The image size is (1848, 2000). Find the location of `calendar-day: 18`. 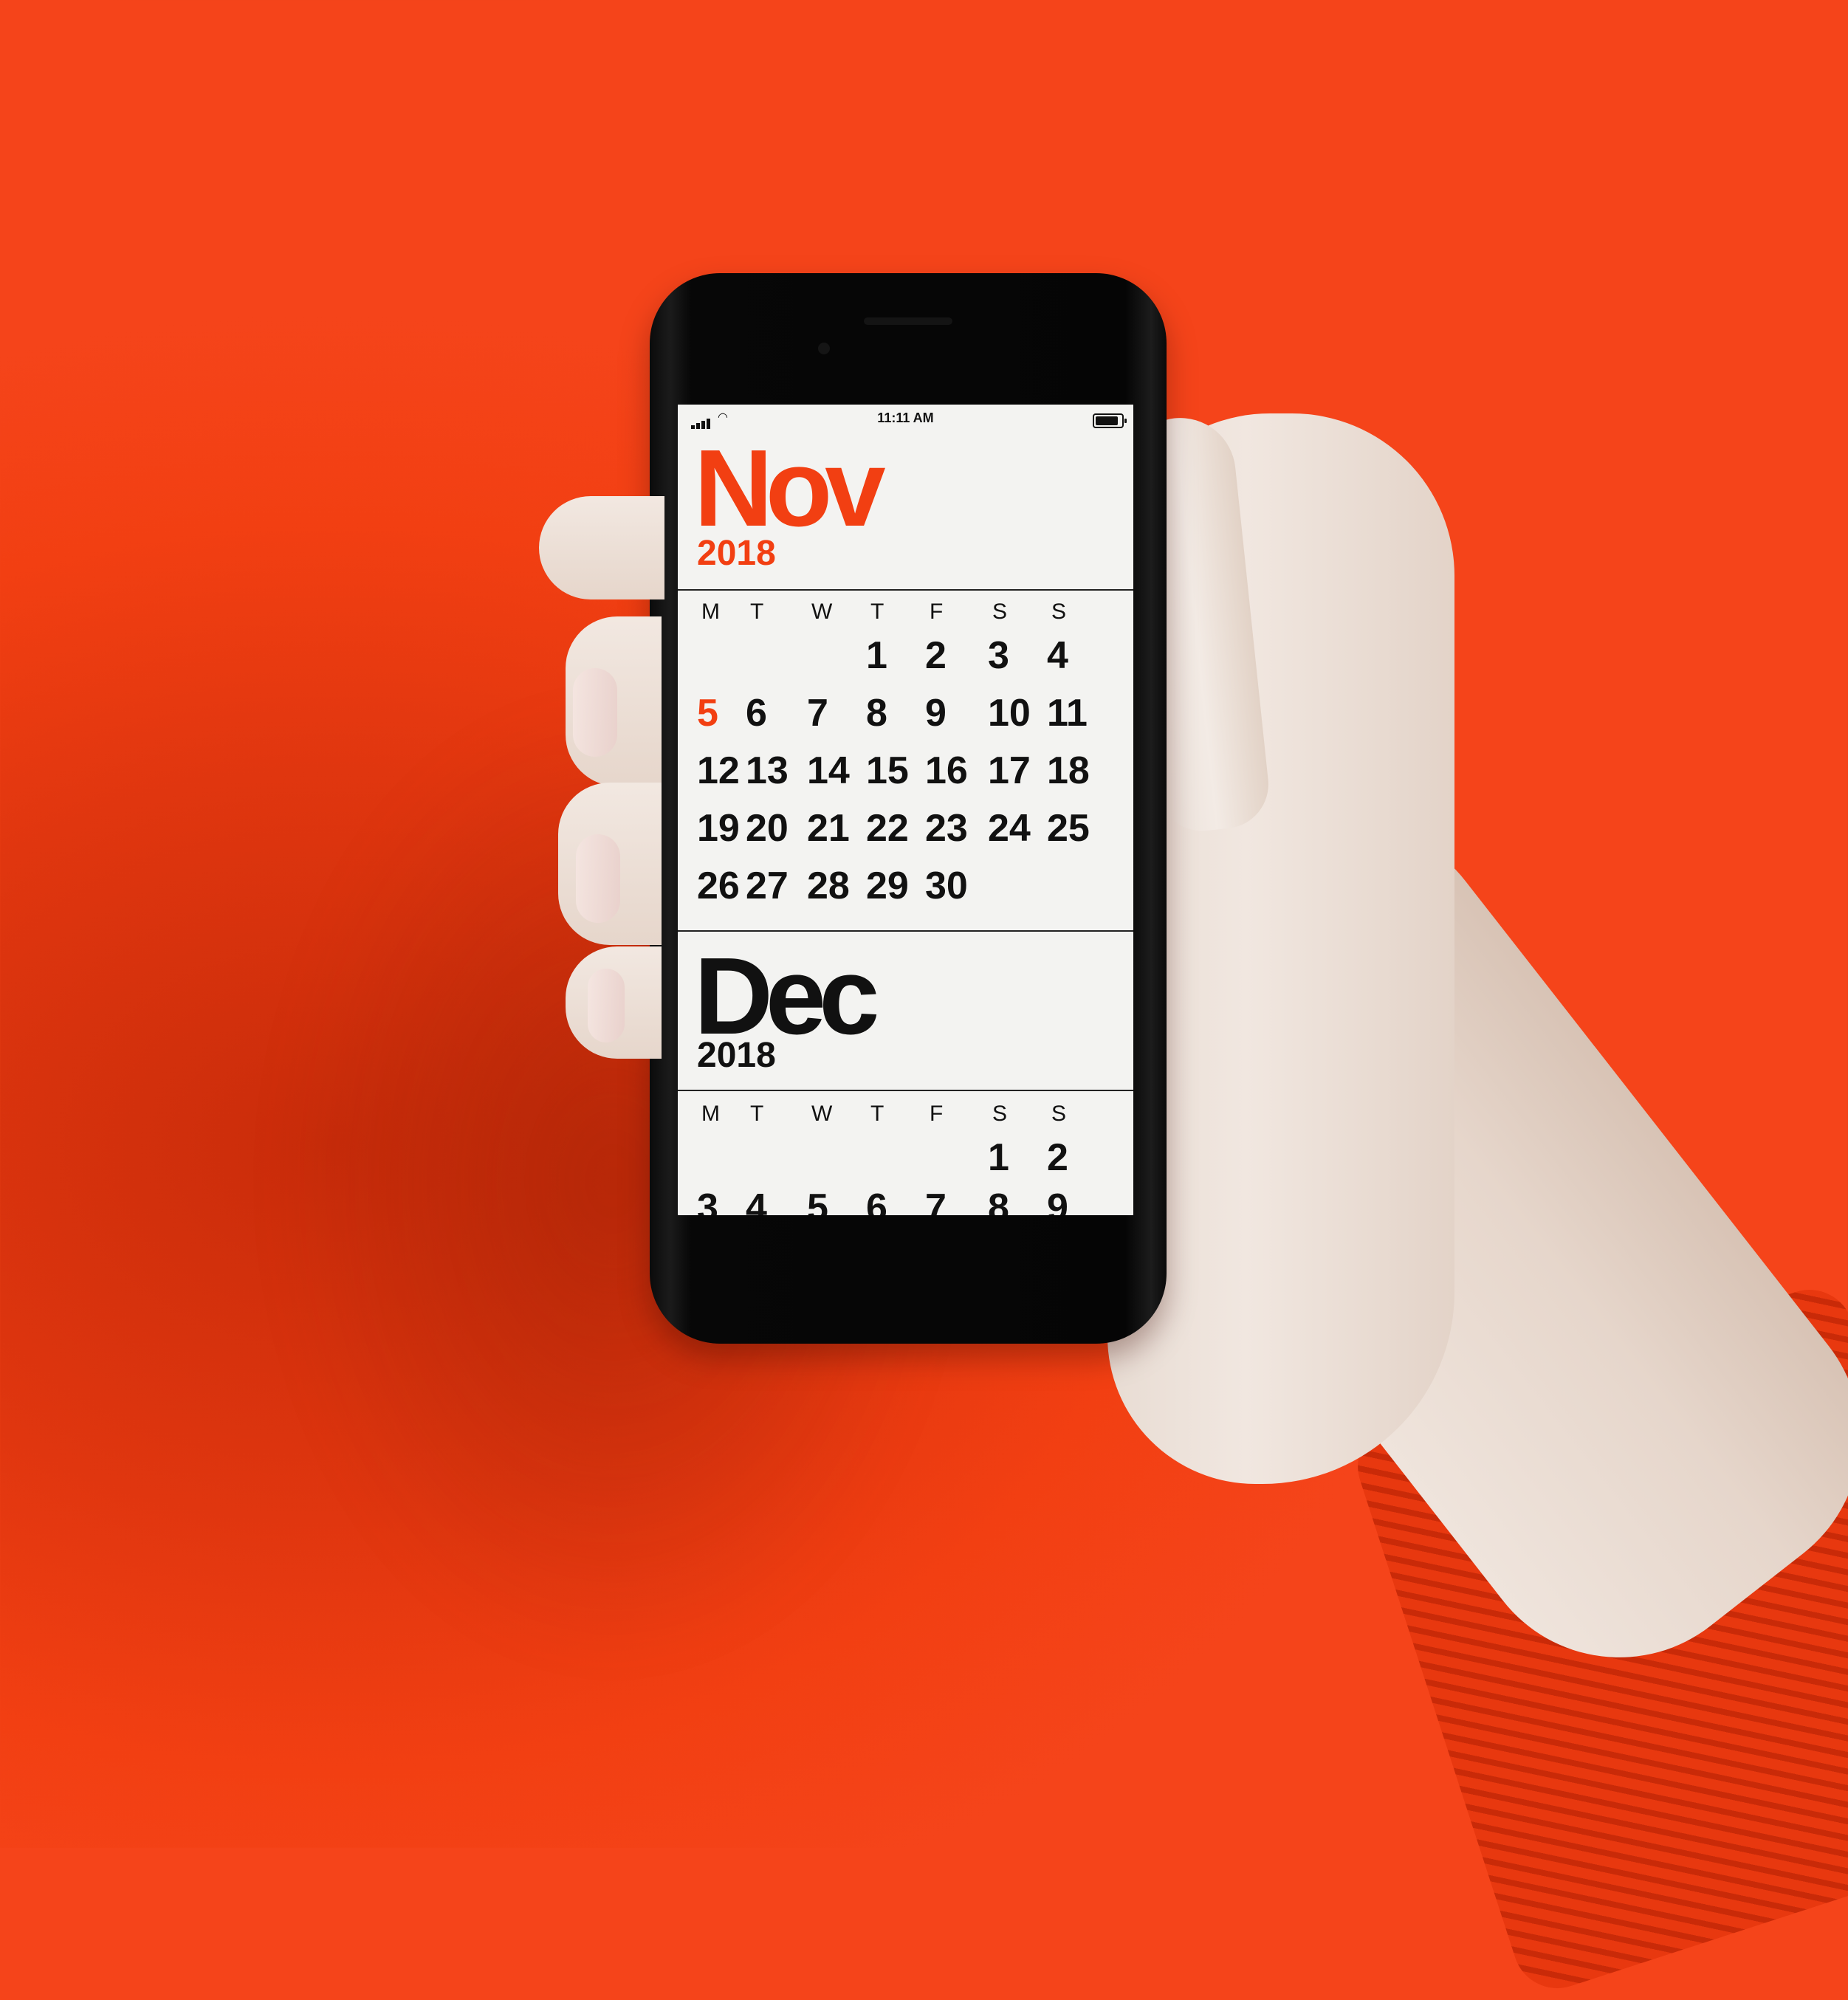

calendar-day: 18 is located at coordinates (1068, 771).